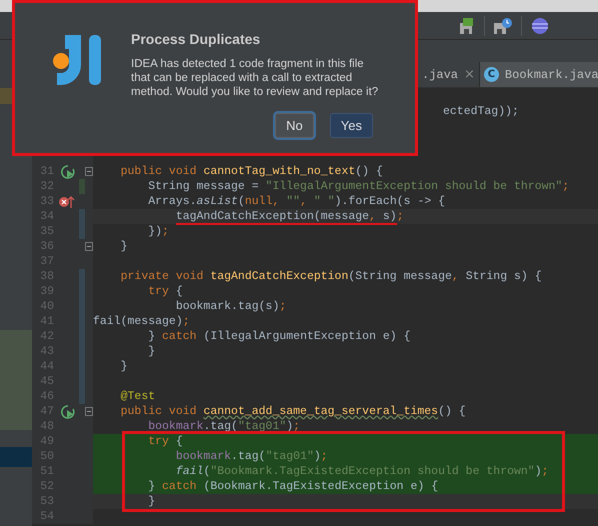 Image resolution: width=598 pixels, height=526 pixels. Describe the element at coordinates (294, 125) in the screenshot. I see `dialog-button: No` at that location.